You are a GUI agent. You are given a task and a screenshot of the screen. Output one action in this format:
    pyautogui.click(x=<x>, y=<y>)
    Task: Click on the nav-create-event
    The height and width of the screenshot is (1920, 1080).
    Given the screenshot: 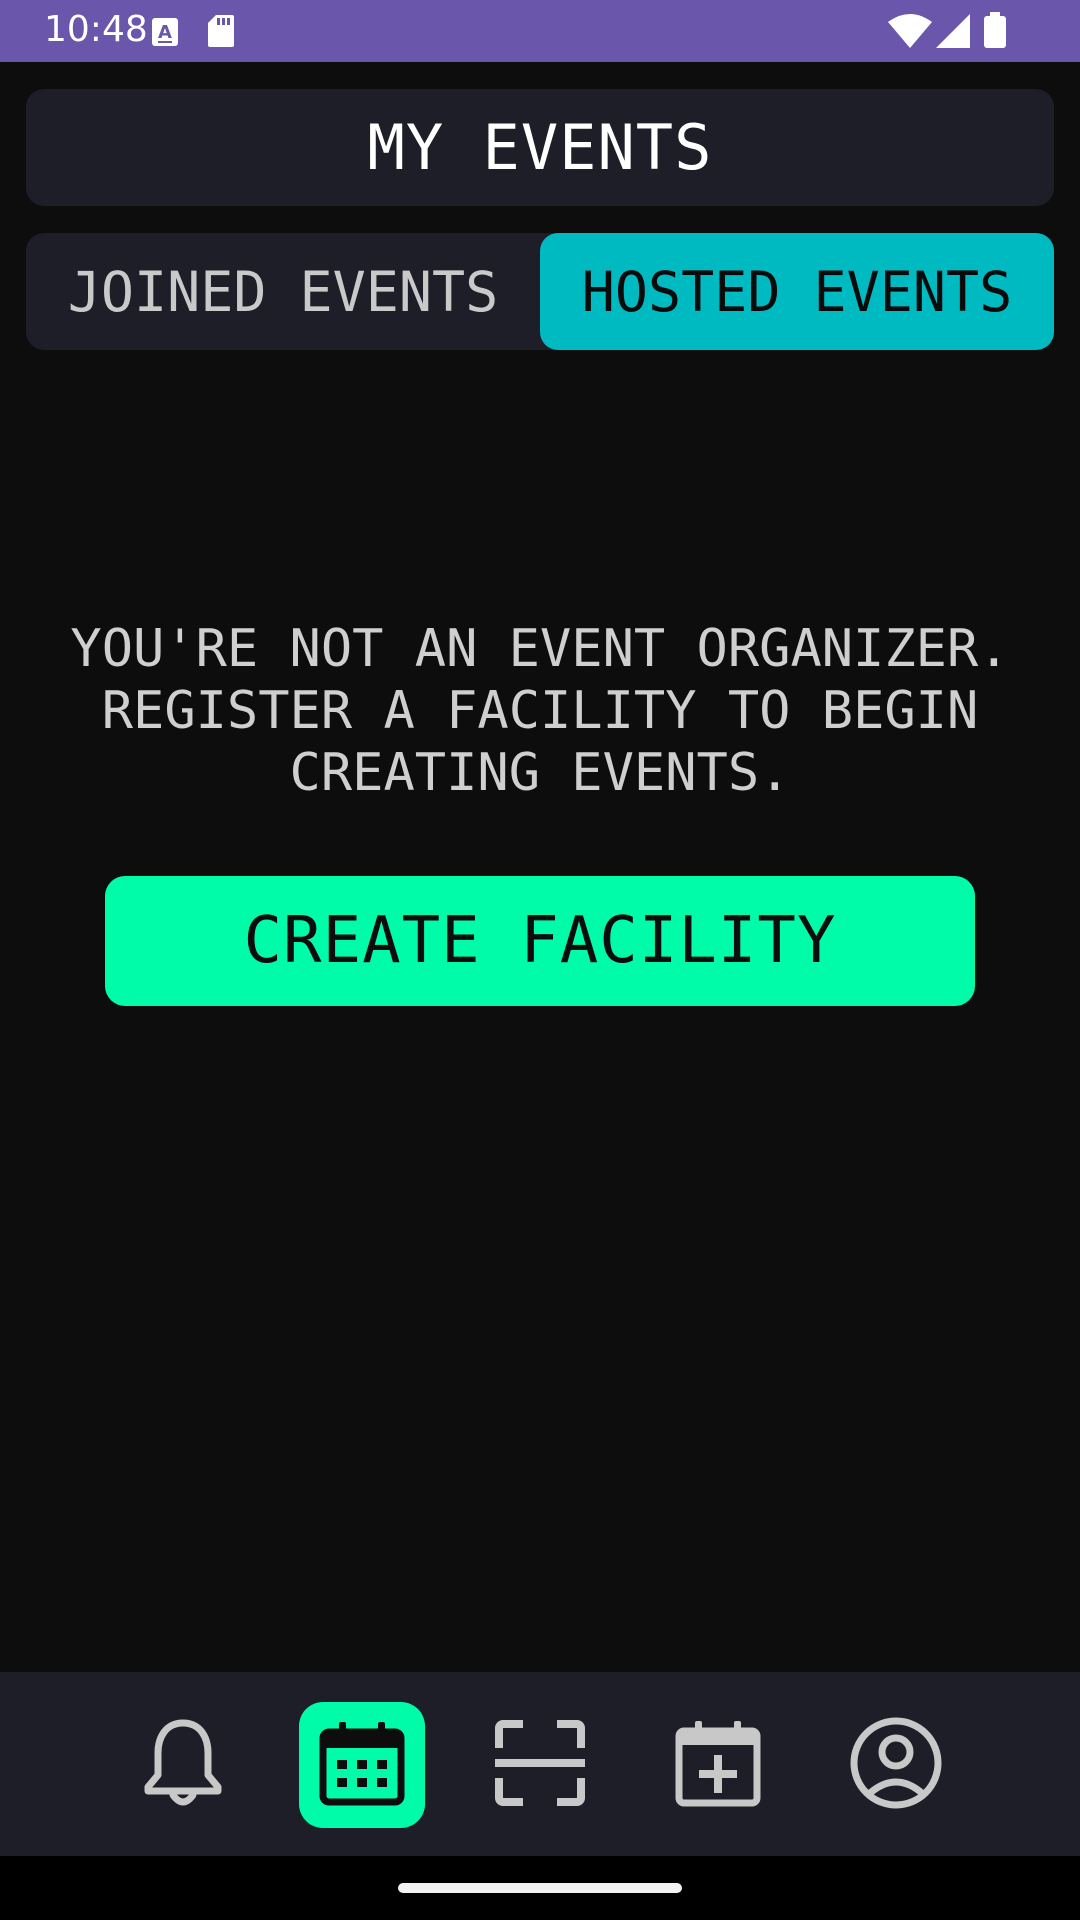 What is the action you would take?
    pyautogui.click(x=718, y=1765)
    